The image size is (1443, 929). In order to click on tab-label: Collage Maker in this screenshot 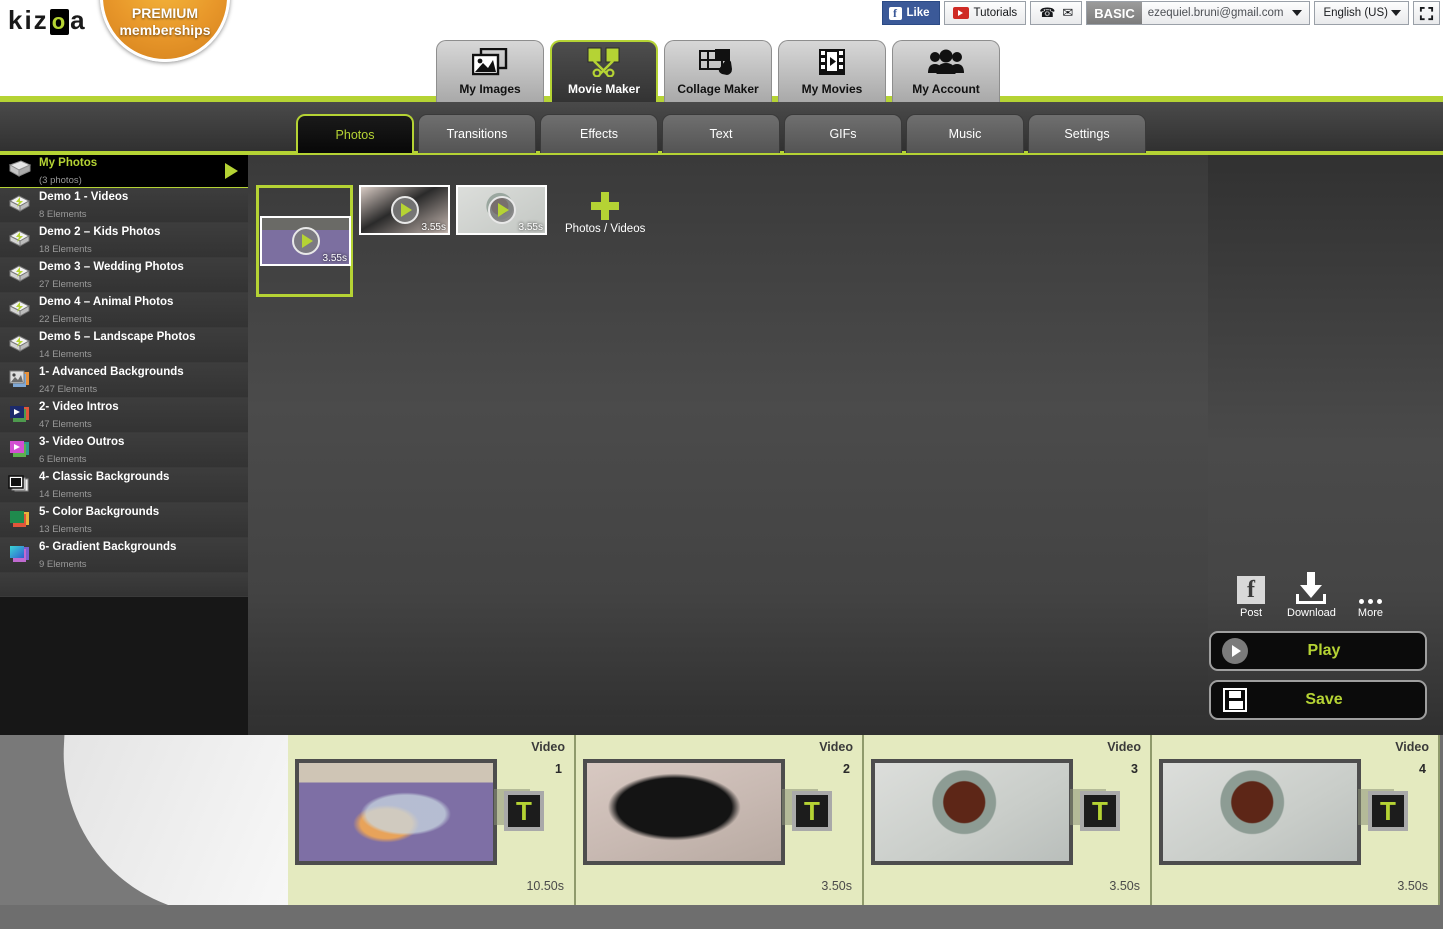, I will do `click(718, 89)`.